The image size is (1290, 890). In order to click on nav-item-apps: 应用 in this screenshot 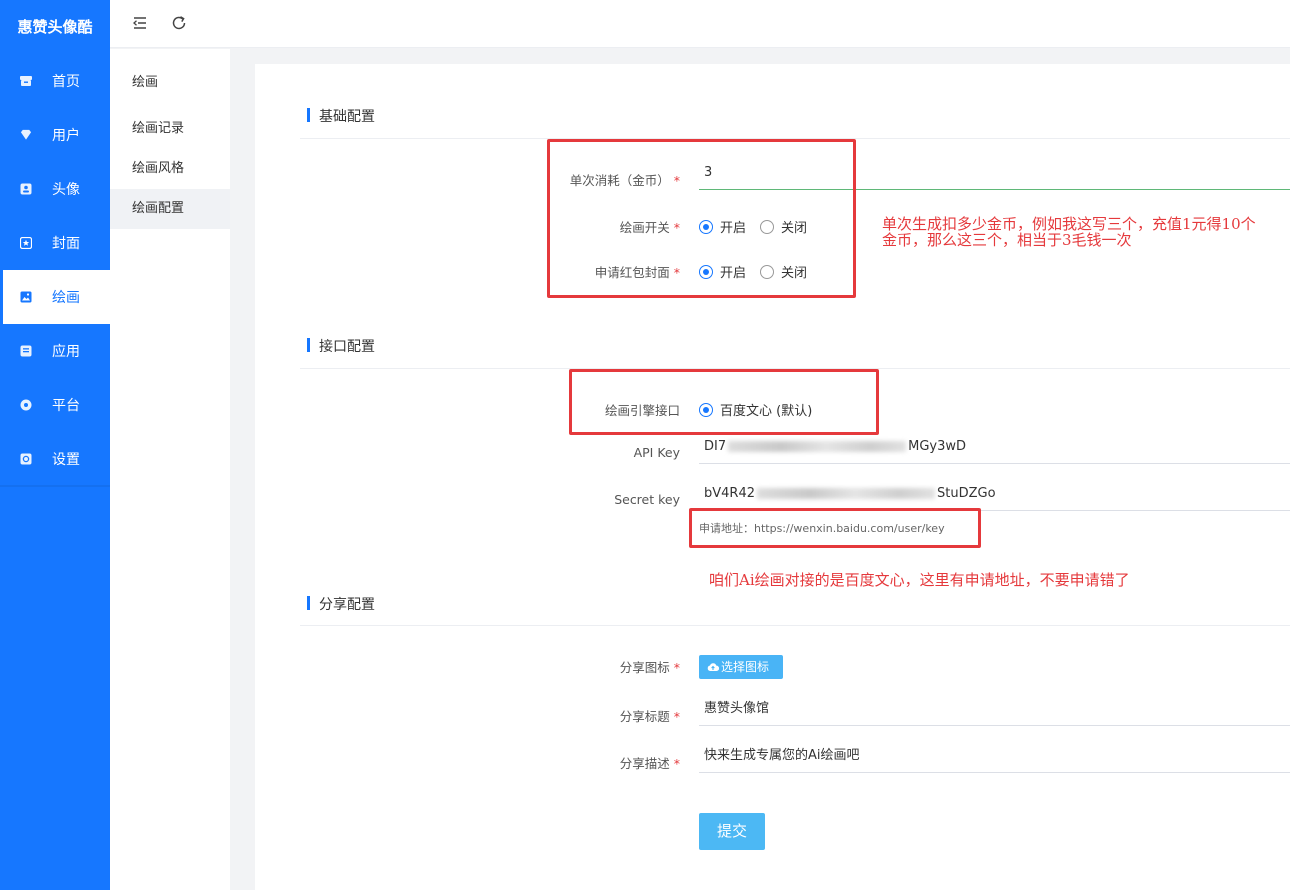, I will do `click(55, 351)`.